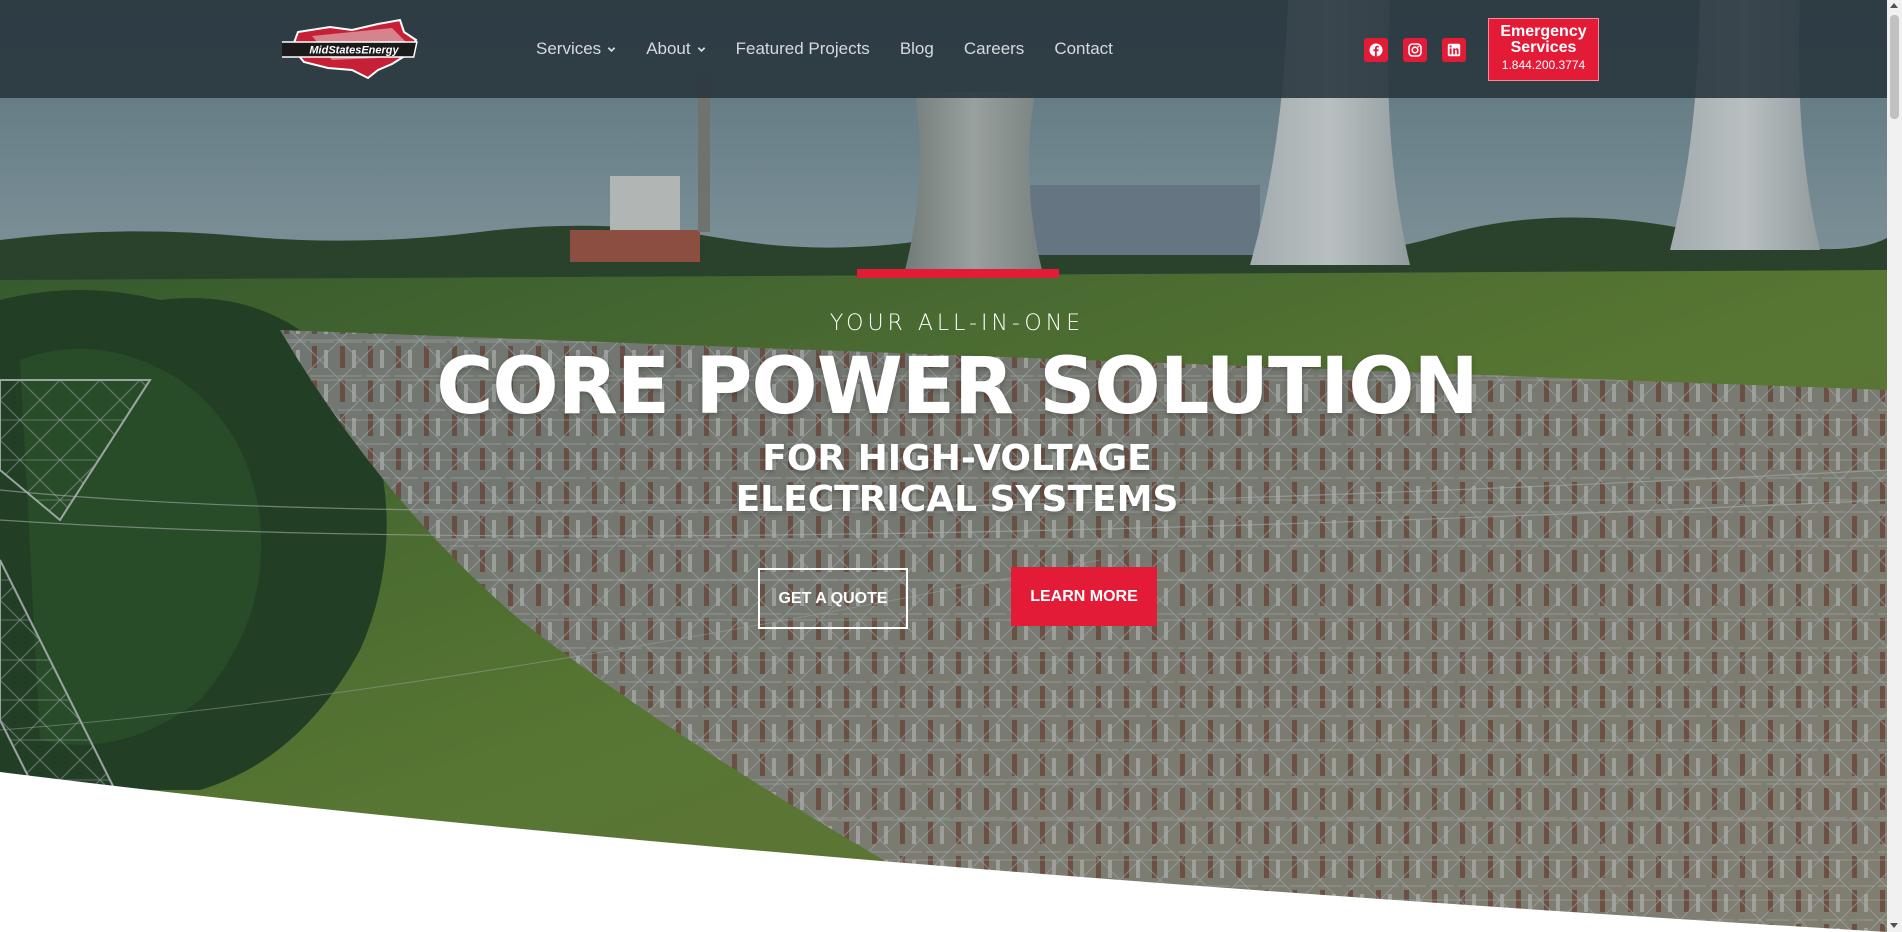 The width and height of the screenshot is (1902, 932). What do you see at coordinates (957, 458) in the screenshot?
I see `hero-subheadline-line-1: FOR HIGH-VOLTAGE` at bounding box center [957, 458].